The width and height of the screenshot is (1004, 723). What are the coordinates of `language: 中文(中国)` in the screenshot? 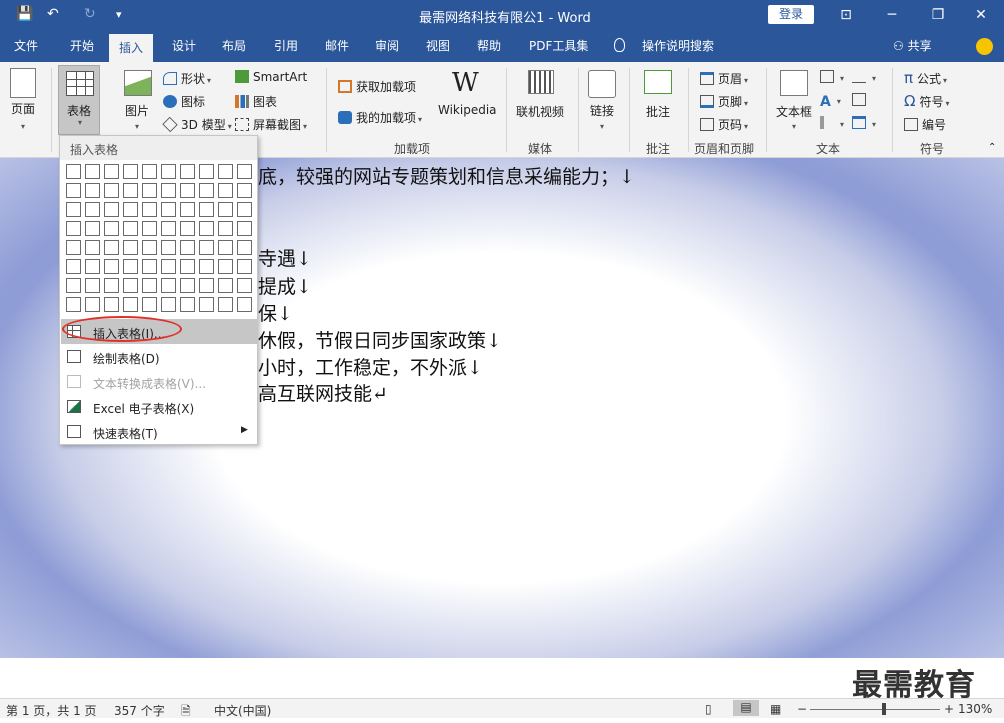 It's located at (242, 710).